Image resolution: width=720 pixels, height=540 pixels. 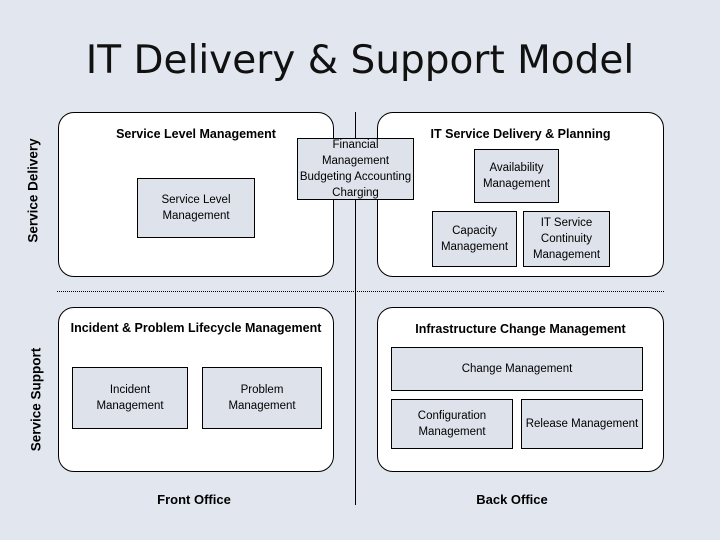 I want to click on process-box-release-management: Release Management, so click(x=582, y=424).